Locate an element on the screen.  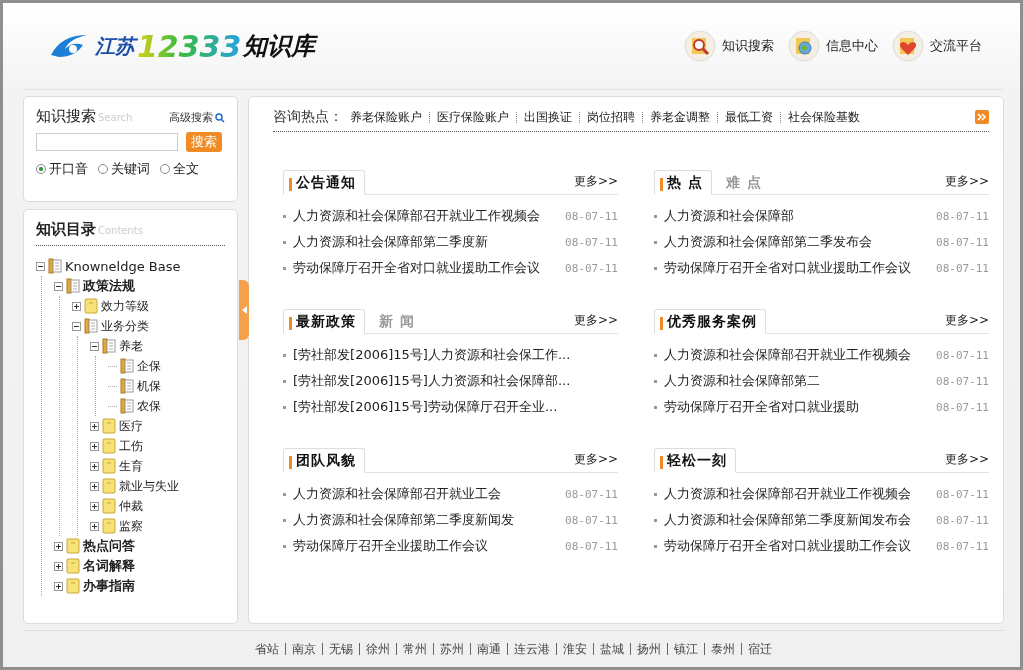
tree-item: 政策法规 is located at coordinates (109, 286).